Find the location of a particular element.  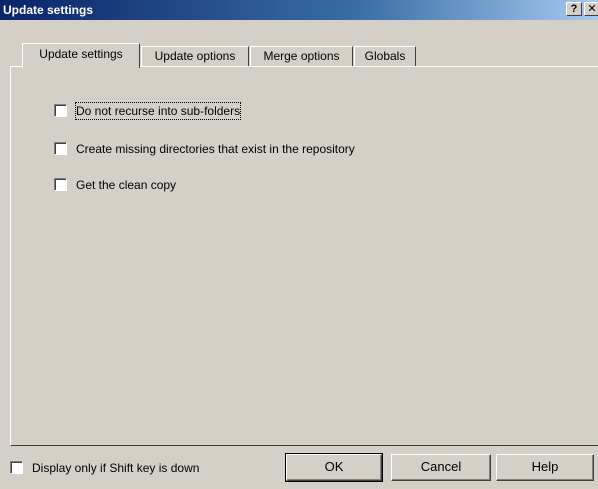

shift-key-label: Display only if Shift key is down is located at coordinates (116, 468).